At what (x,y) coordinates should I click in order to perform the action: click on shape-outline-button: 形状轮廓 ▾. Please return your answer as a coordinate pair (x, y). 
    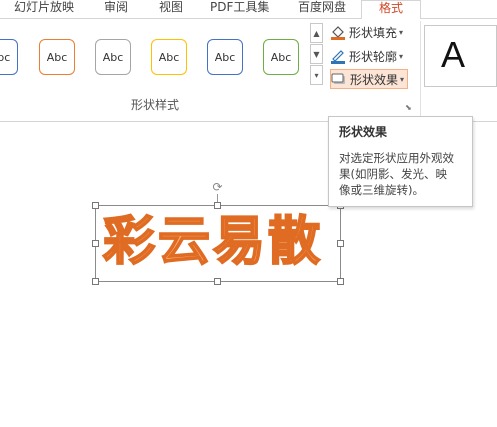
    Looking at the image, I should click on (368, 56).